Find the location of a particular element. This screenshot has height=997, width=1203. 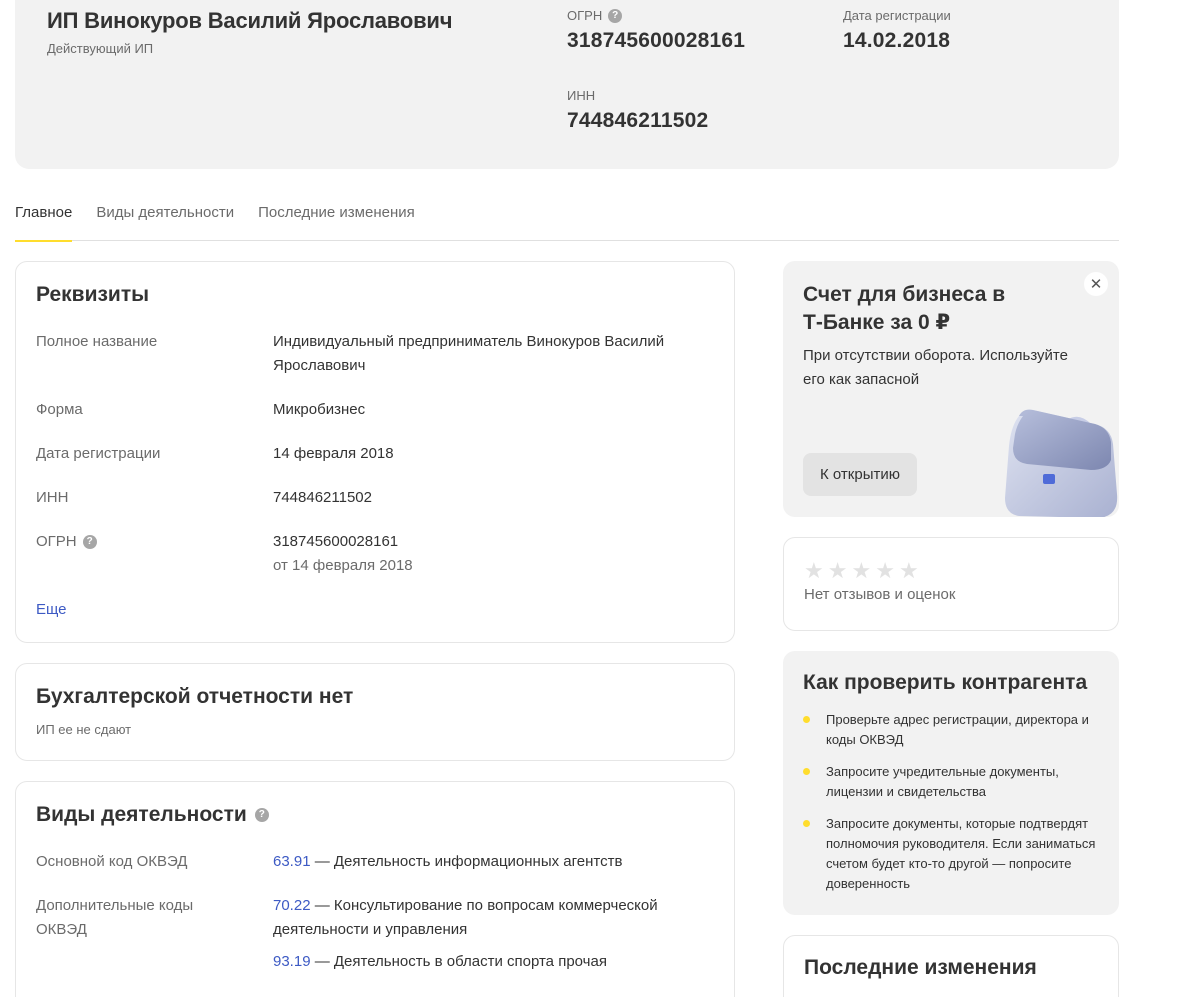

more-link: Еще is located at coordinates (51, 610).